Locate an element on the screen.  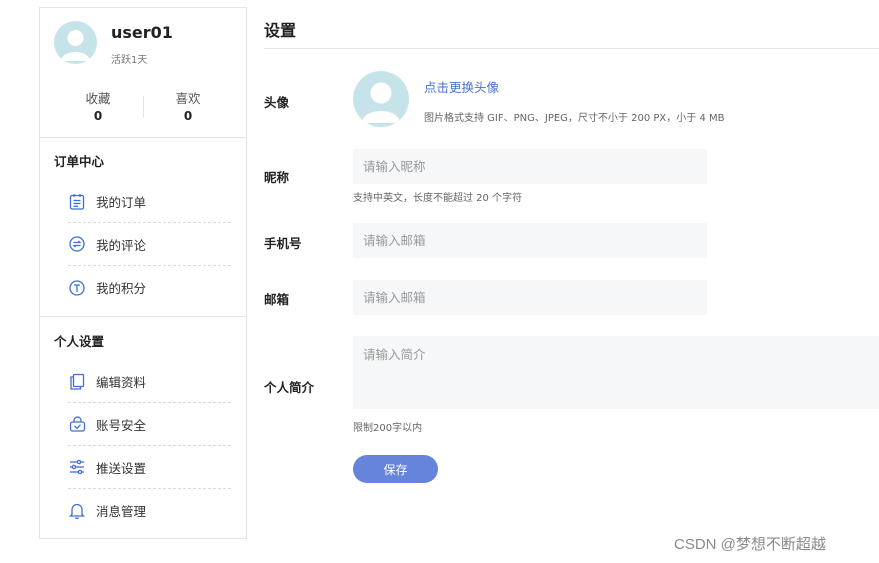
bio-textarea is located at coordinates (616, 372).